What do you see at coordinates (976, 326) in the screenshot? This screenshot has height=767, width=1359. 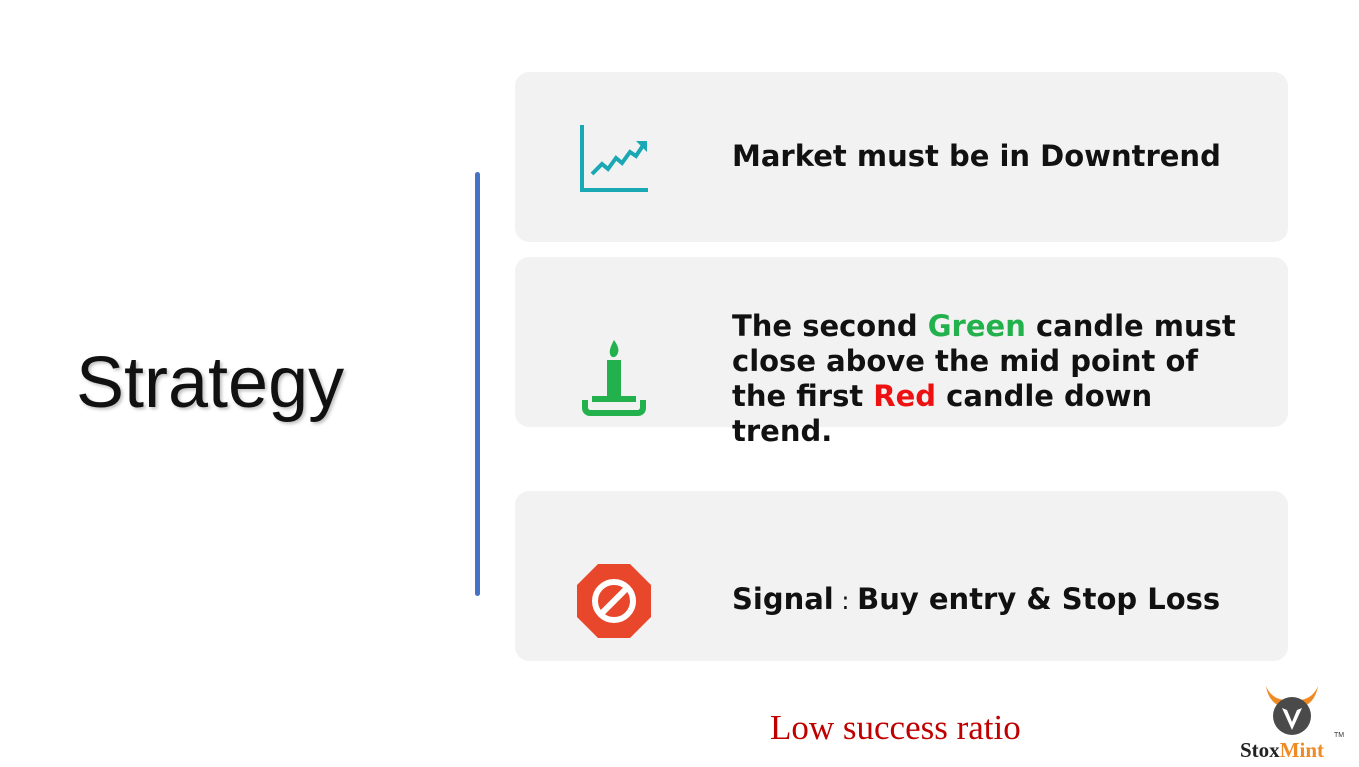 I see `green-word: Green` at bounding box center [976, 326].